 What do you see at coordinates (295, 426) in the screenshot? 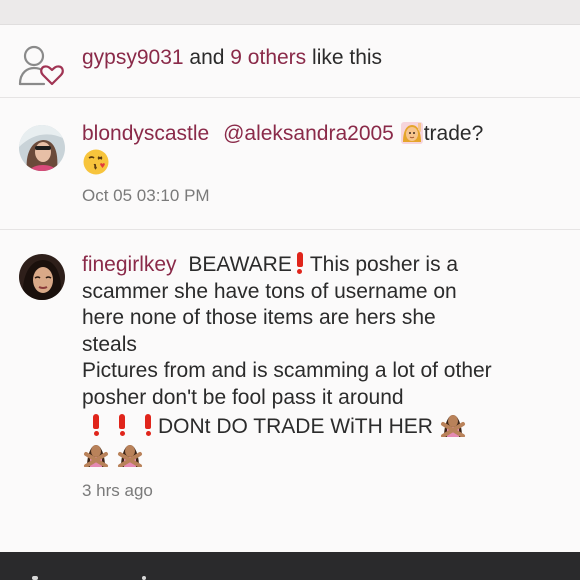
I see `comment-text: DONt DO TRADE WiTH HER` at bounding box center [295, 426].